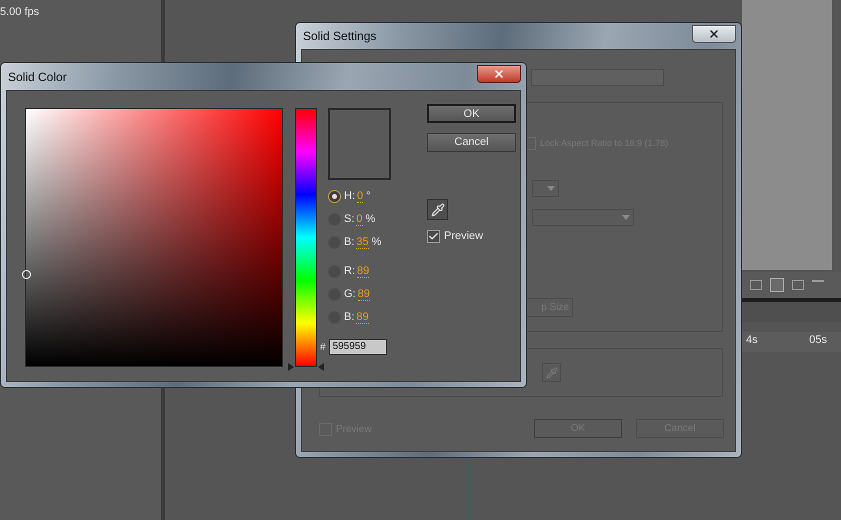 This screenshot has height=520, width=841. What do you see at coordinates (464, 236) in the screenshot?
I see `checkbox-label: Preview` at bounding box center [464, 236].